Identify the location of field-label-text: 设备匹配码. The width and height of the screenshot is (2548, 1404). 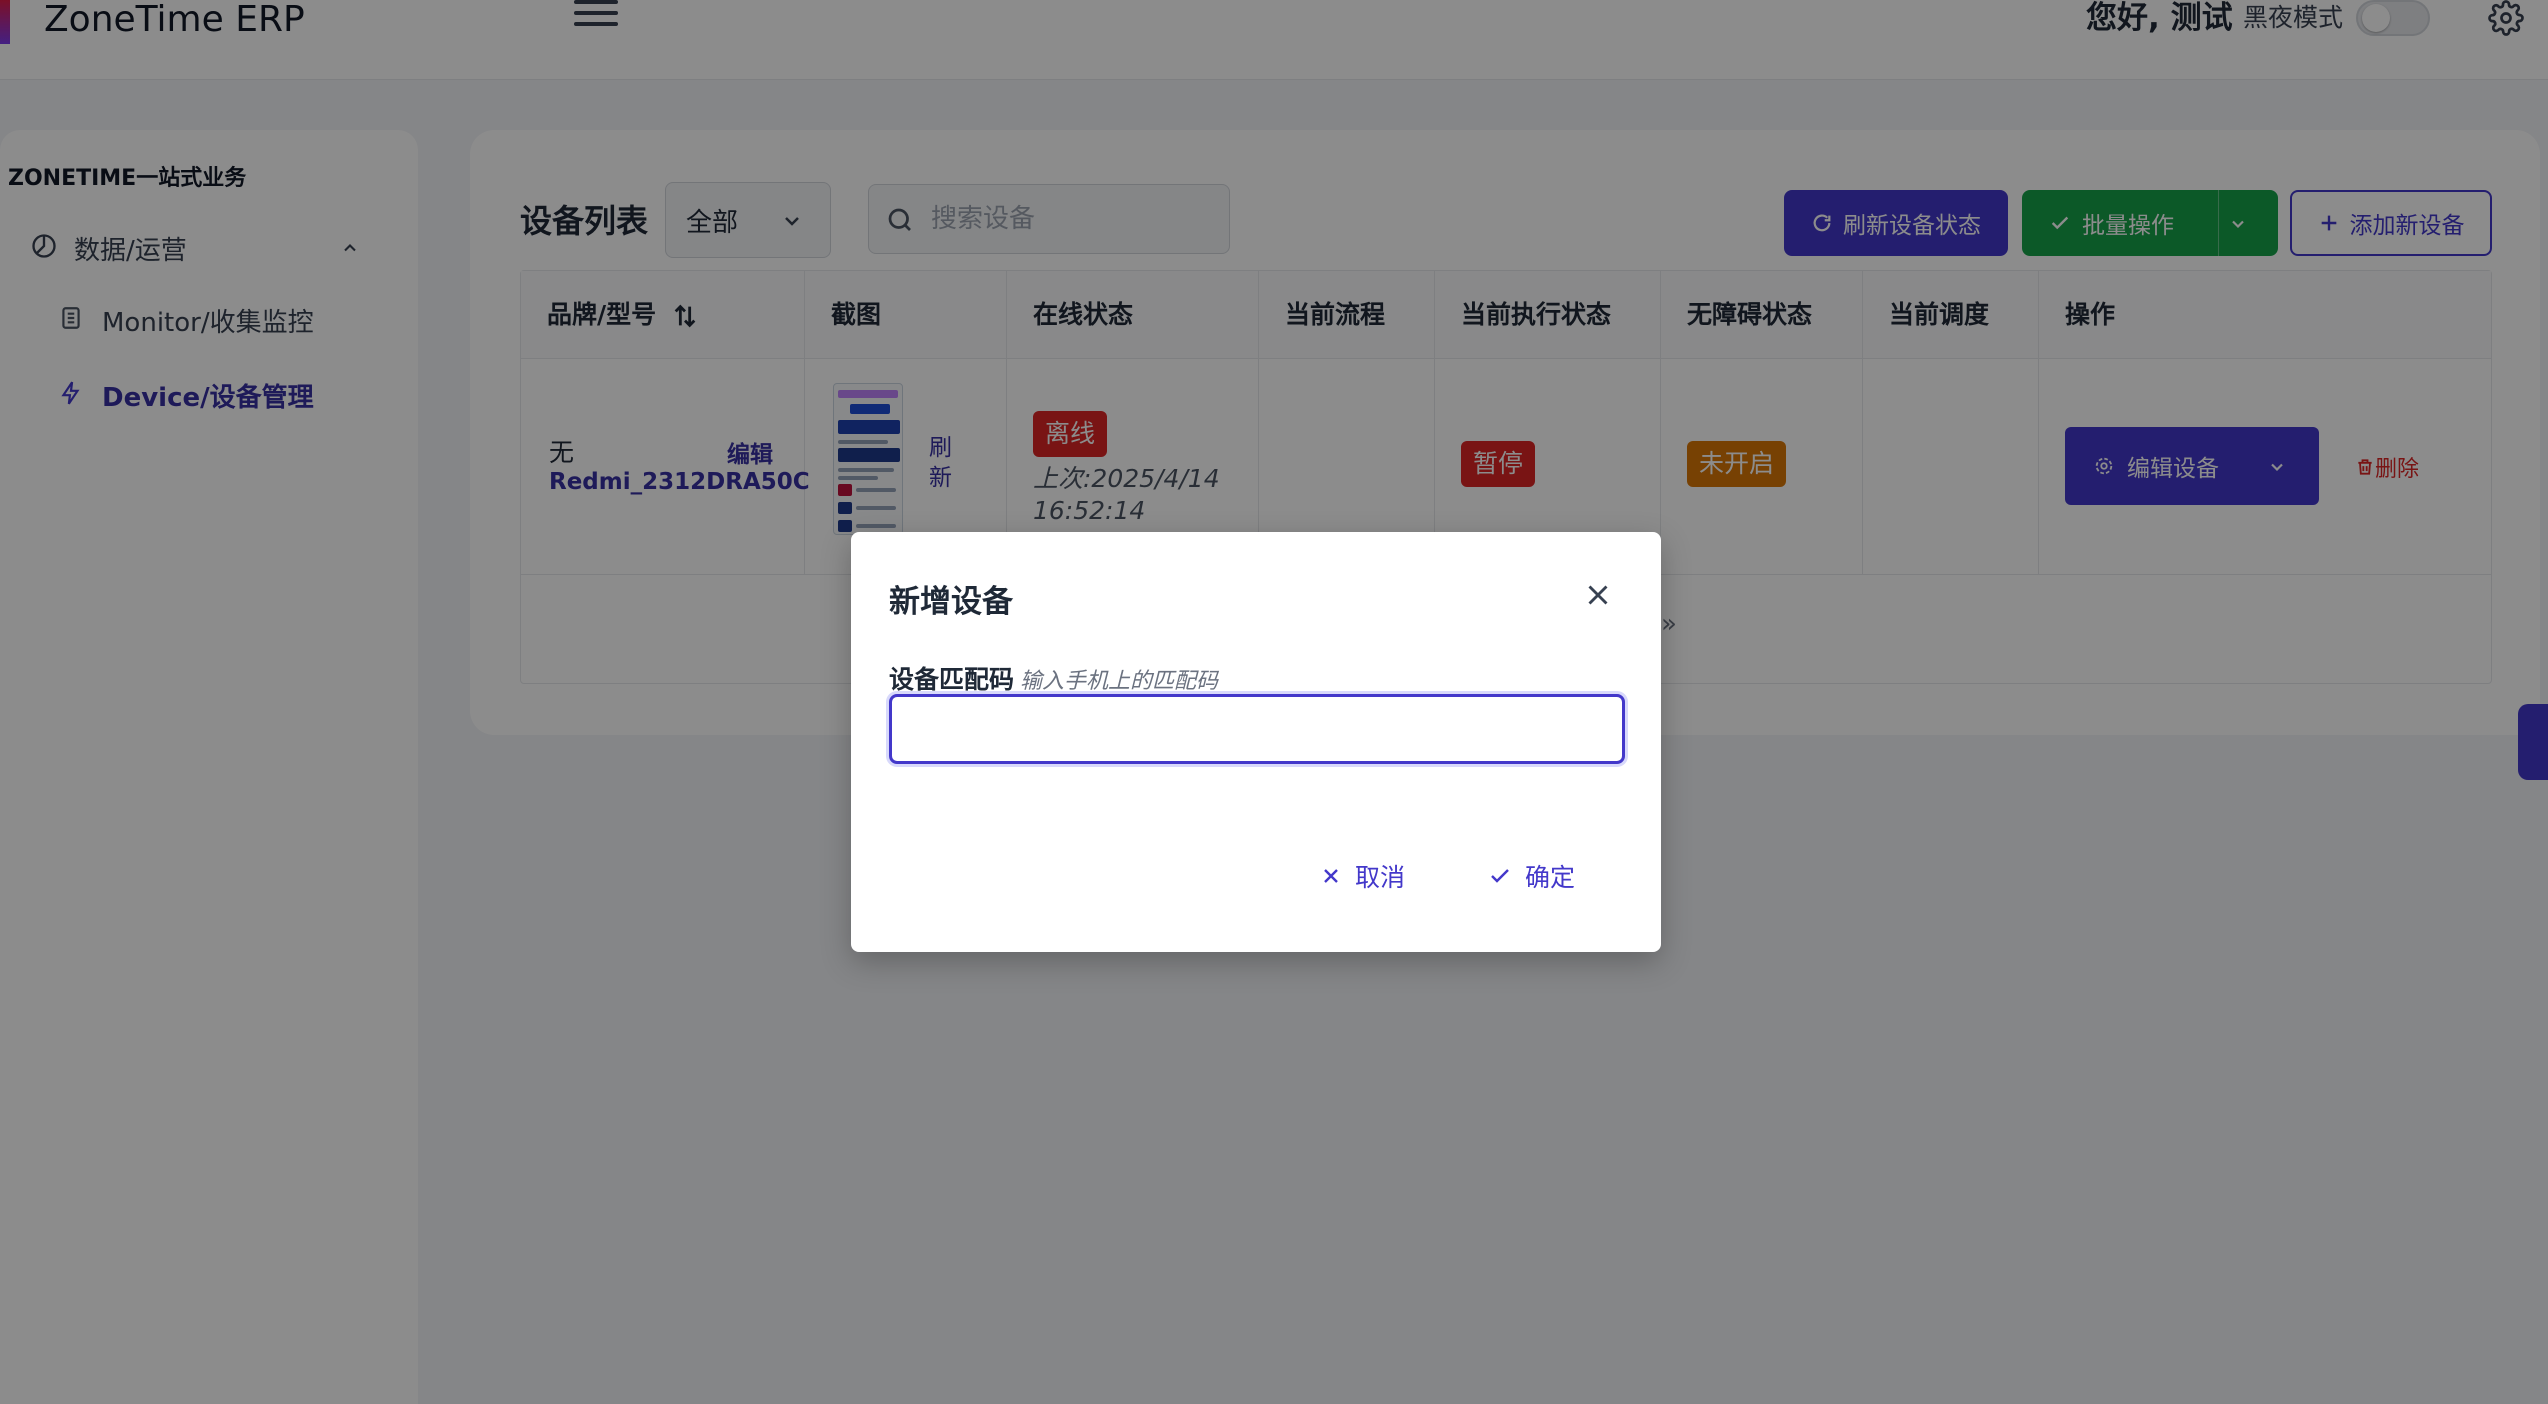
(952, 679).